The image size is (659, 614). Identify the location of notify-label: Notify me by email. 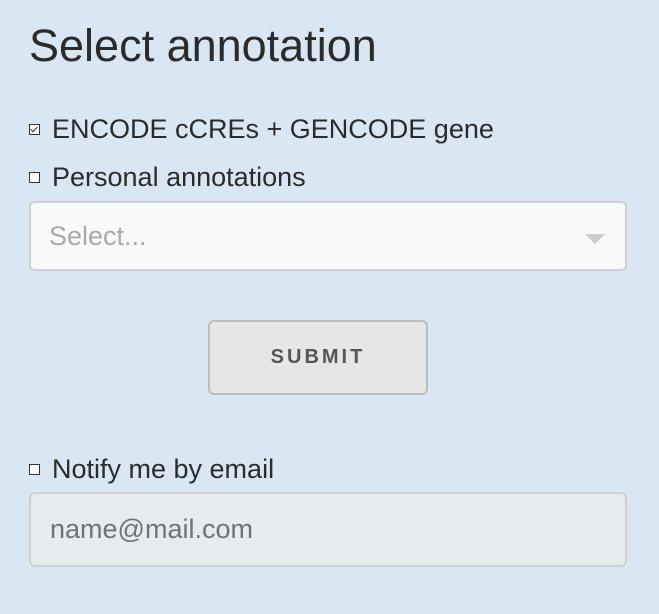
(163, 469).